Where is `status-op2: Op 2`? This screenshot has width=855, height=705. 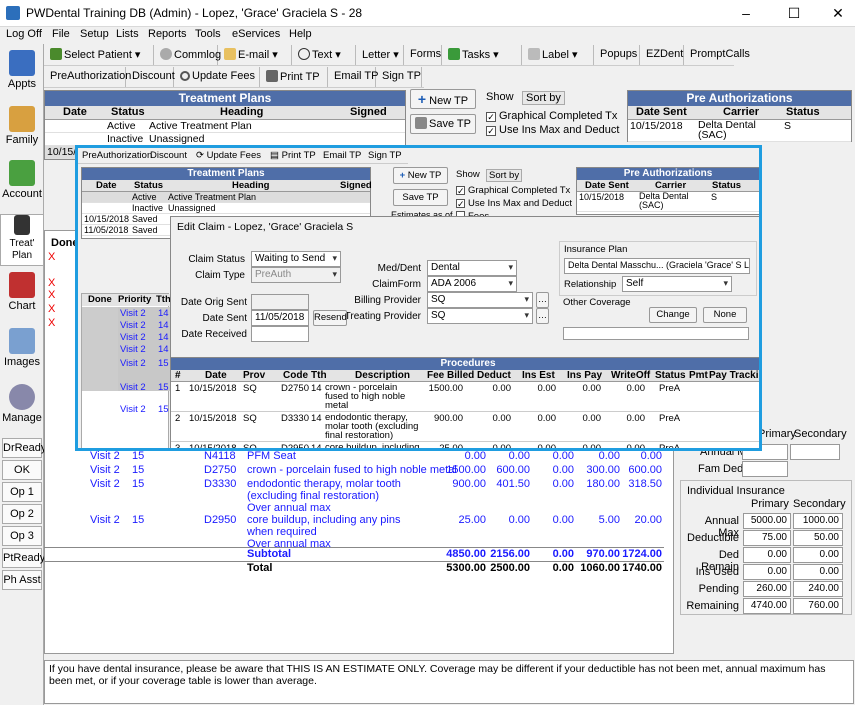 status-op2: Op 2 is located at coordinates (22, 514).